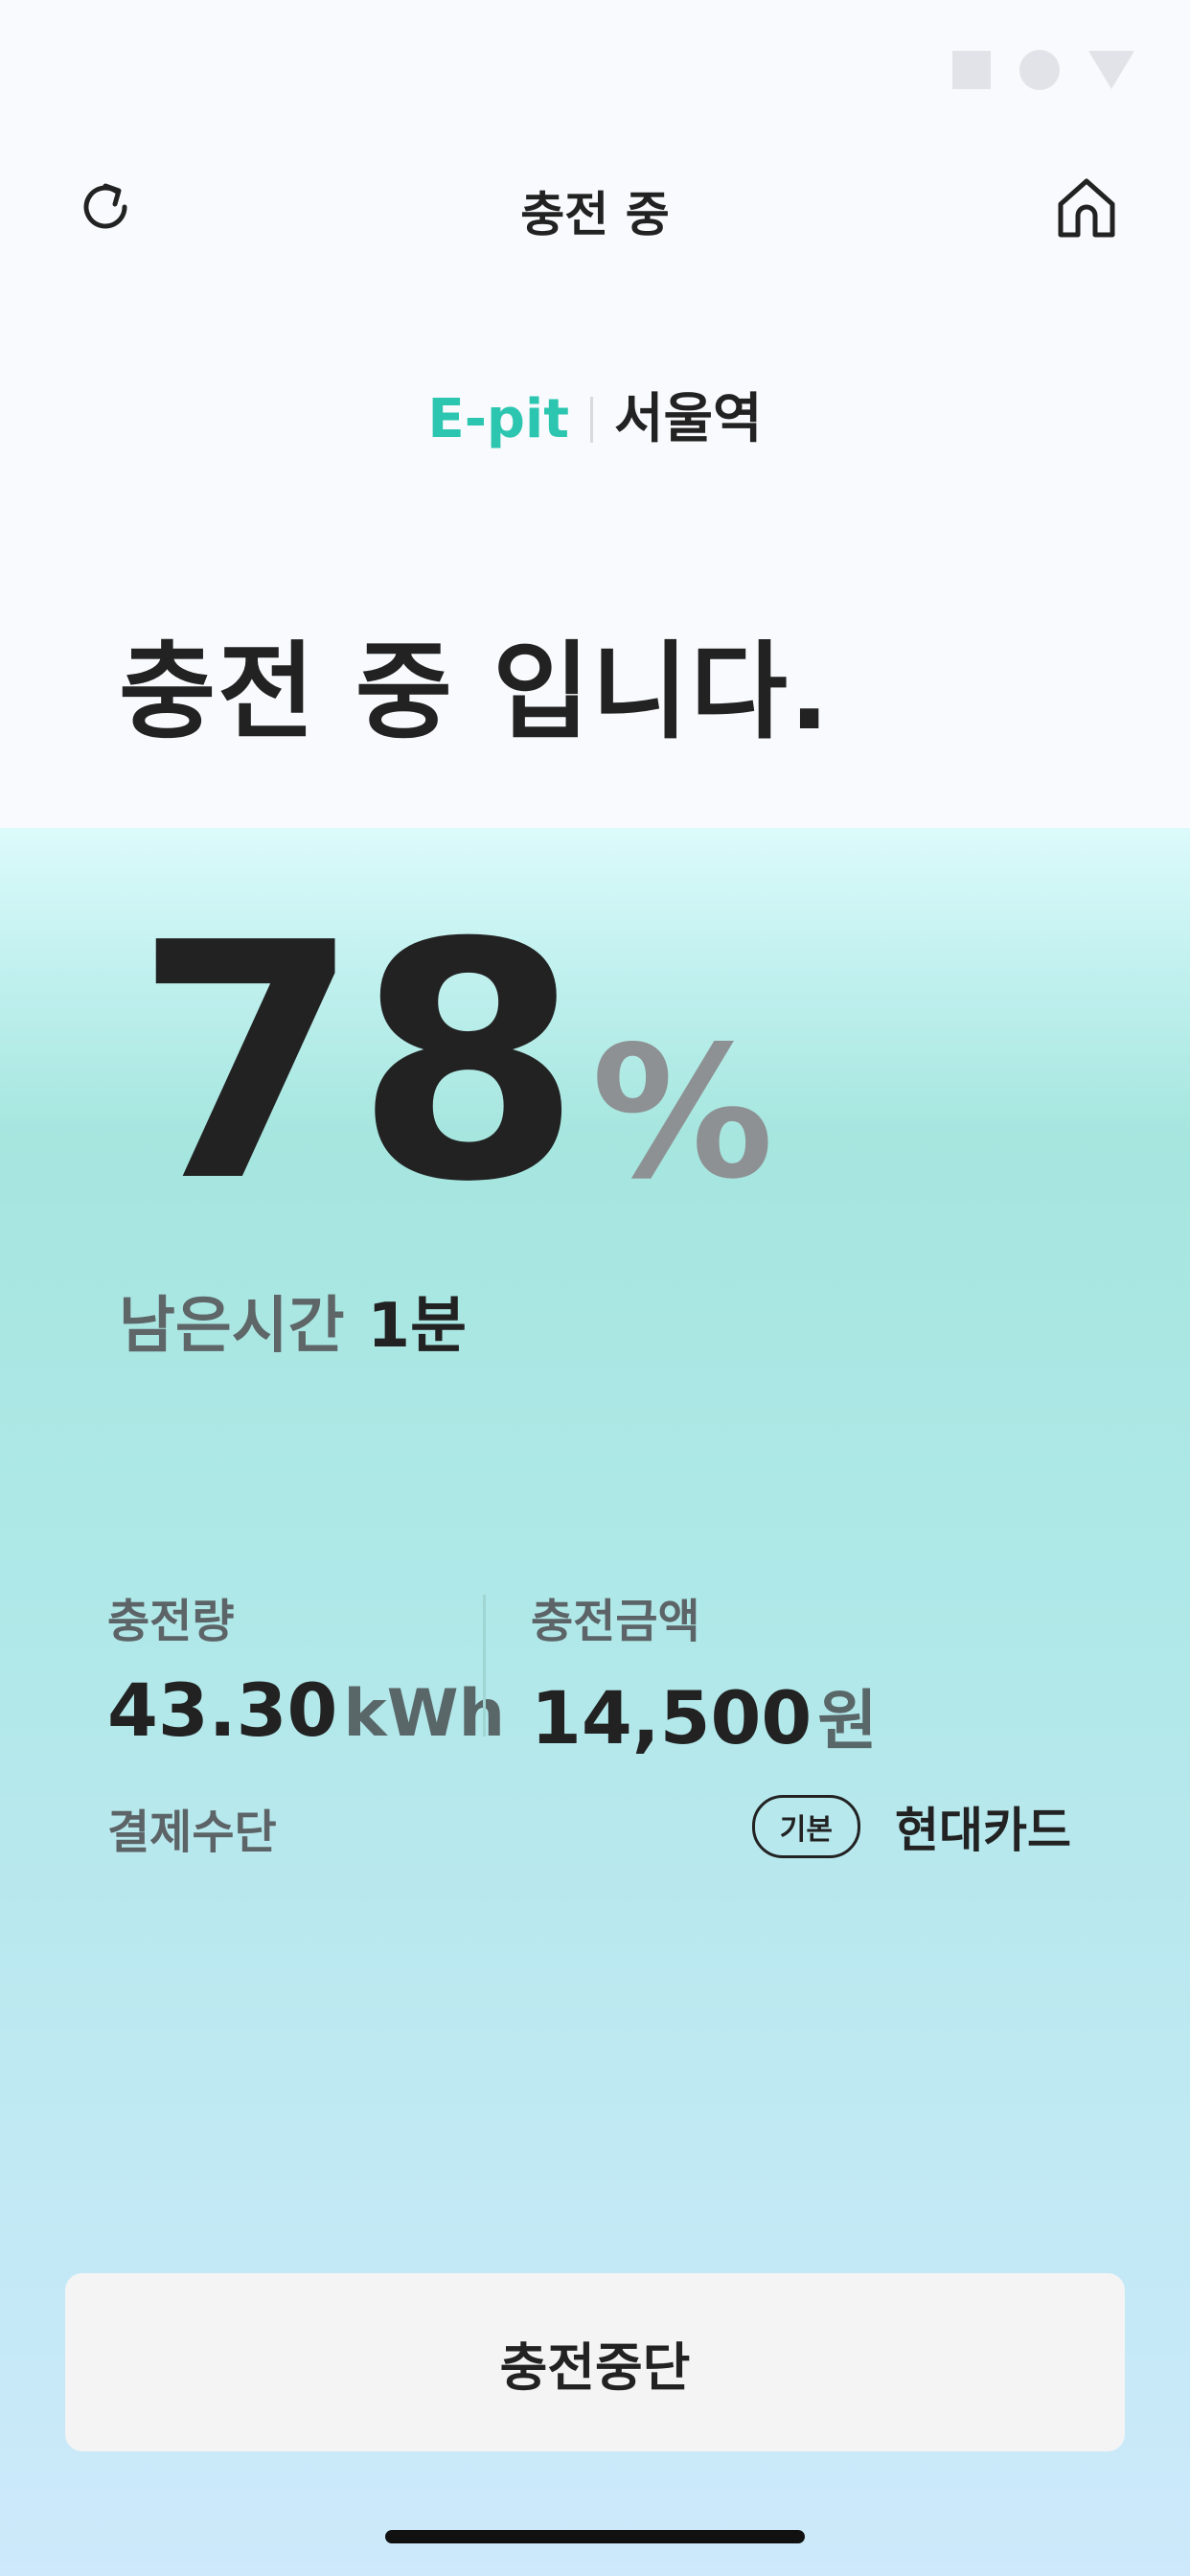 The height and width of the screenshot is (2576, 1190). I want to click on energy-value: 43.30, so click(222, 1710).